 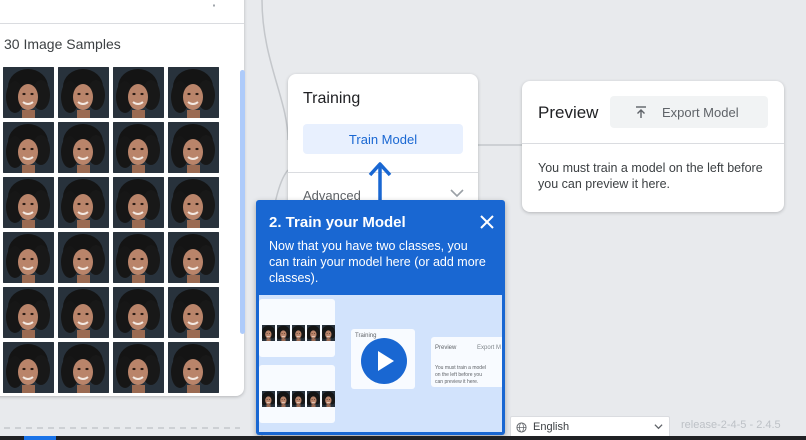 What do you see at coordinates (641, 112) in the screenshot?
I see `upload-icon` at bounding box center [641, 112].